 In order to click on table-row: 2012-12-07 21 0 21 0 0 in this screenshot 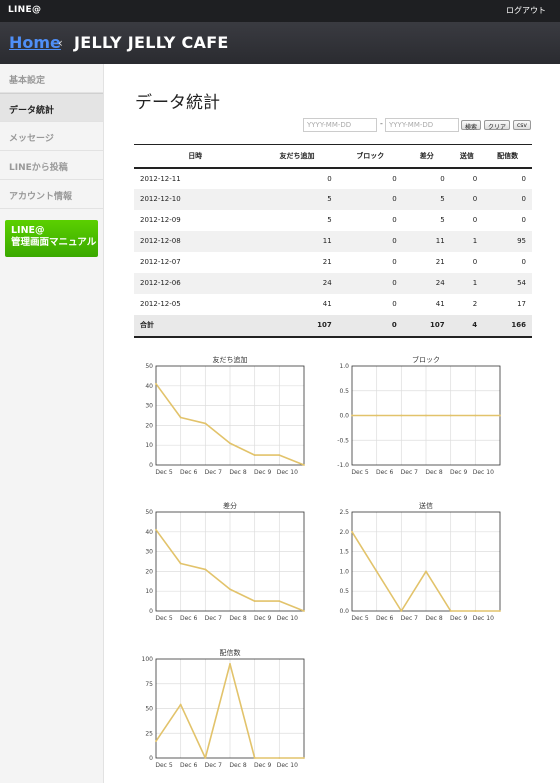, I will do `click(333, 262)`.